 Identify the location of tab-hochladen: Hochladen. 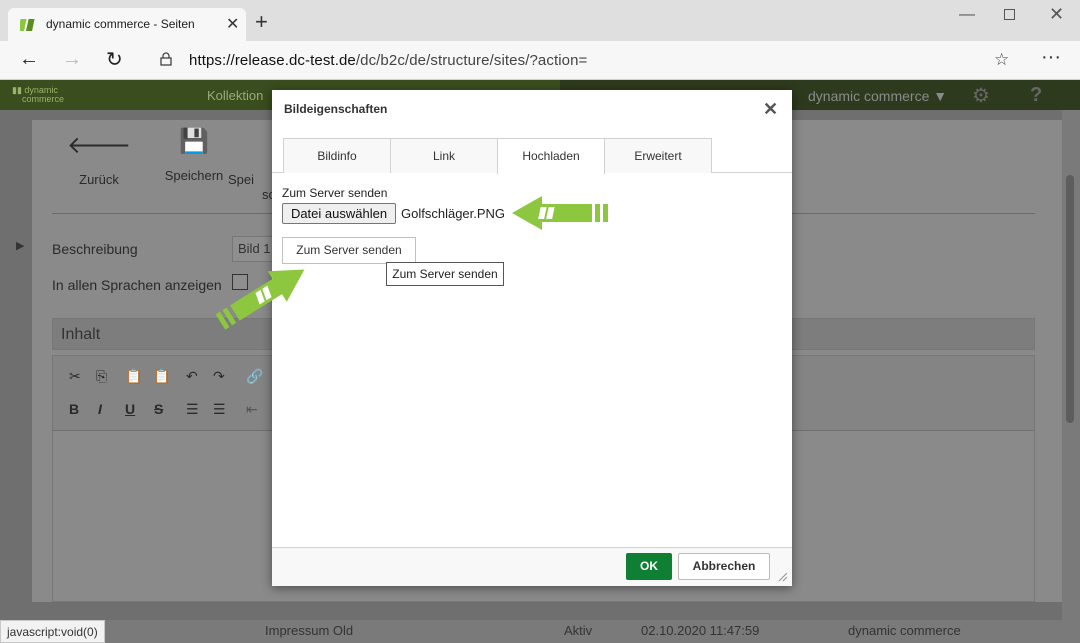
(551, 156).